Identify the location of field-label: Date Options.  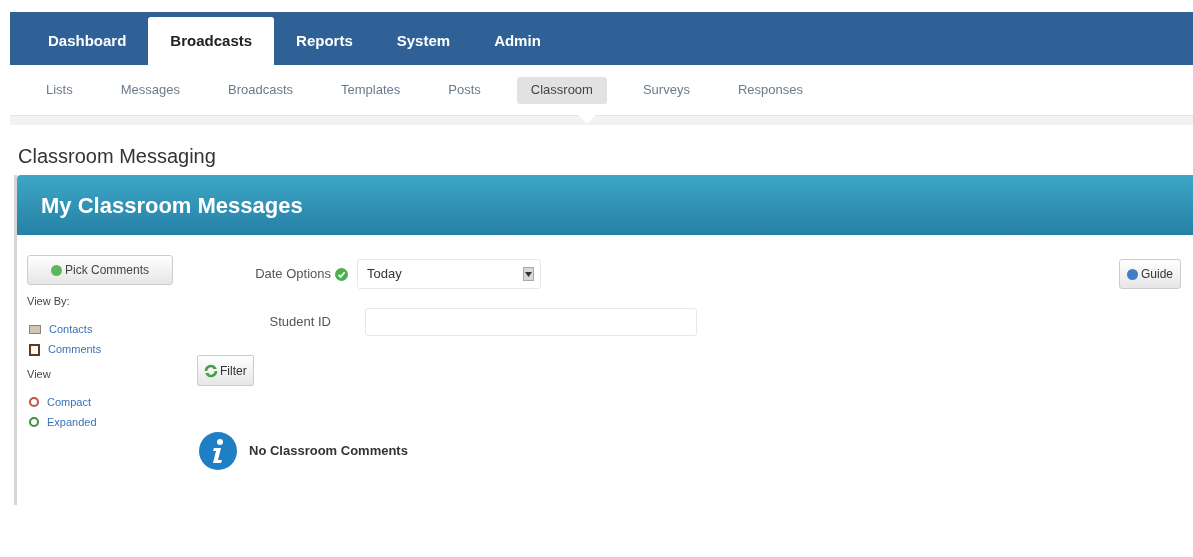
(292, 274).